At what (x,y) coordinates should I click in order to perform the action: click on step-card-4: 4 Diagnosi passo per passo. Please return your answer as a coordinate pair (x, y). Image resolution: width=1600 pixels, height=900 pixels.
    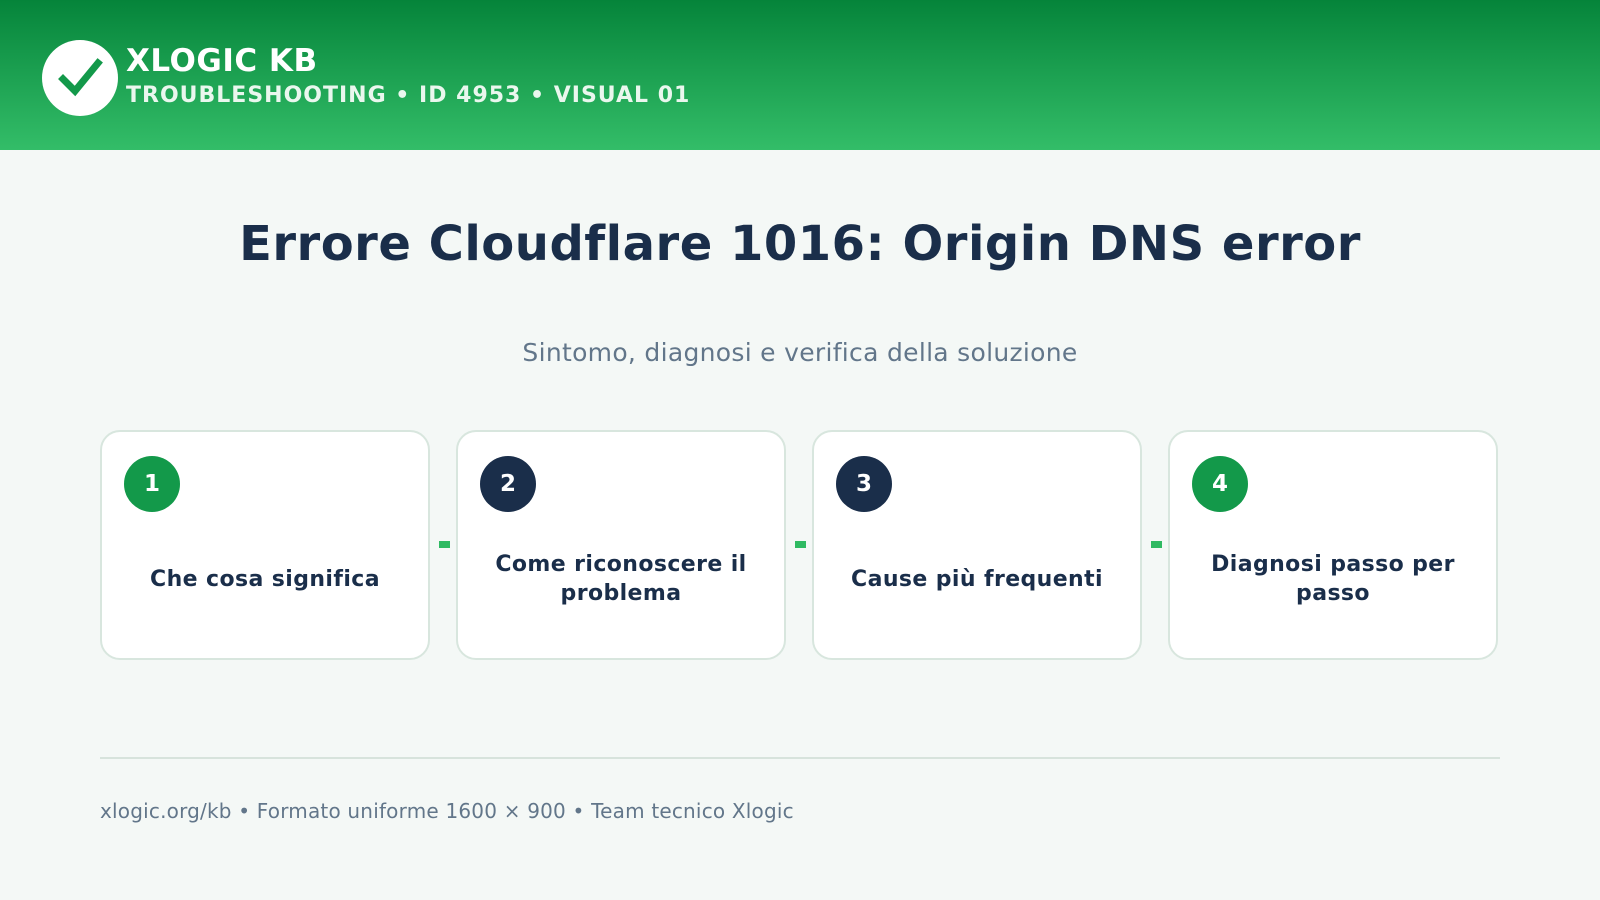
    Looking at the image, I should click on (1333, 545).